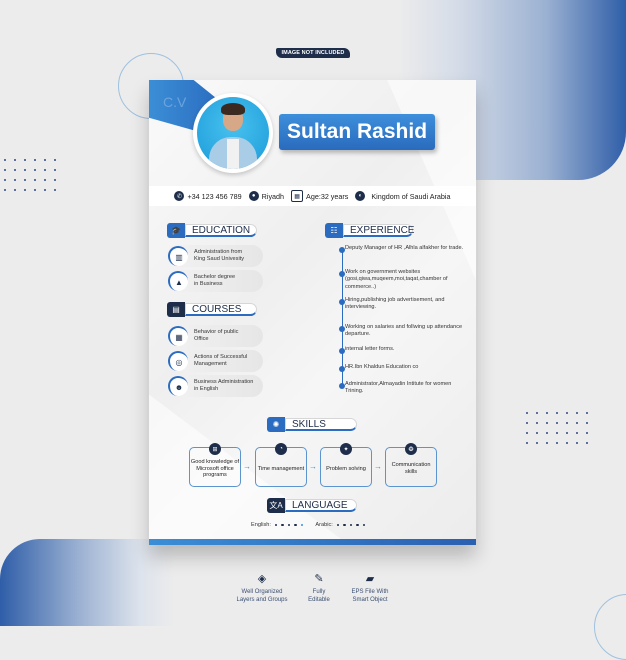 The width and height of the screenshot is (626, 660). I want to click on profile-photo, so click(233, 133).